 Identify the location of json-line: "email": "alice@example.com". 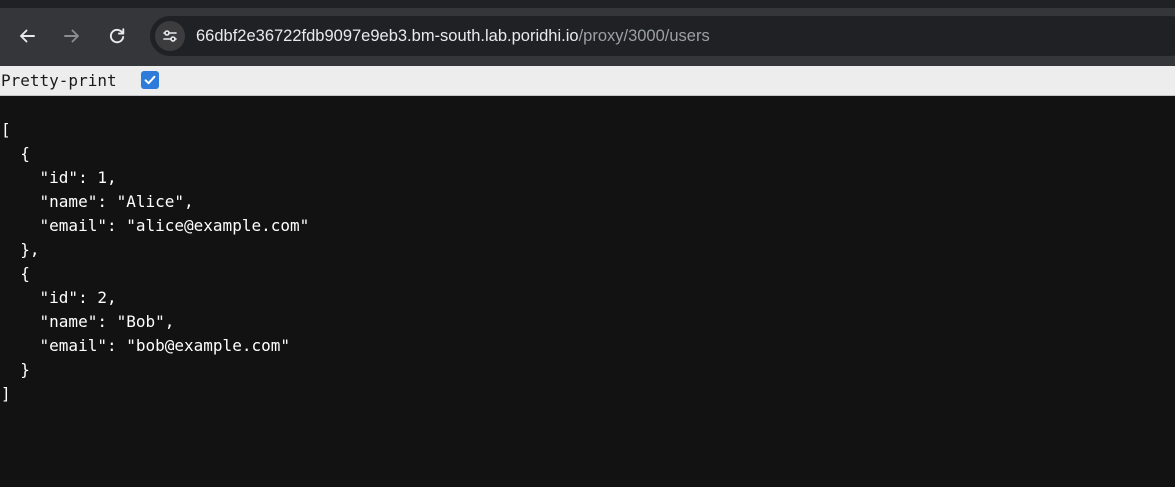
(155, 225).